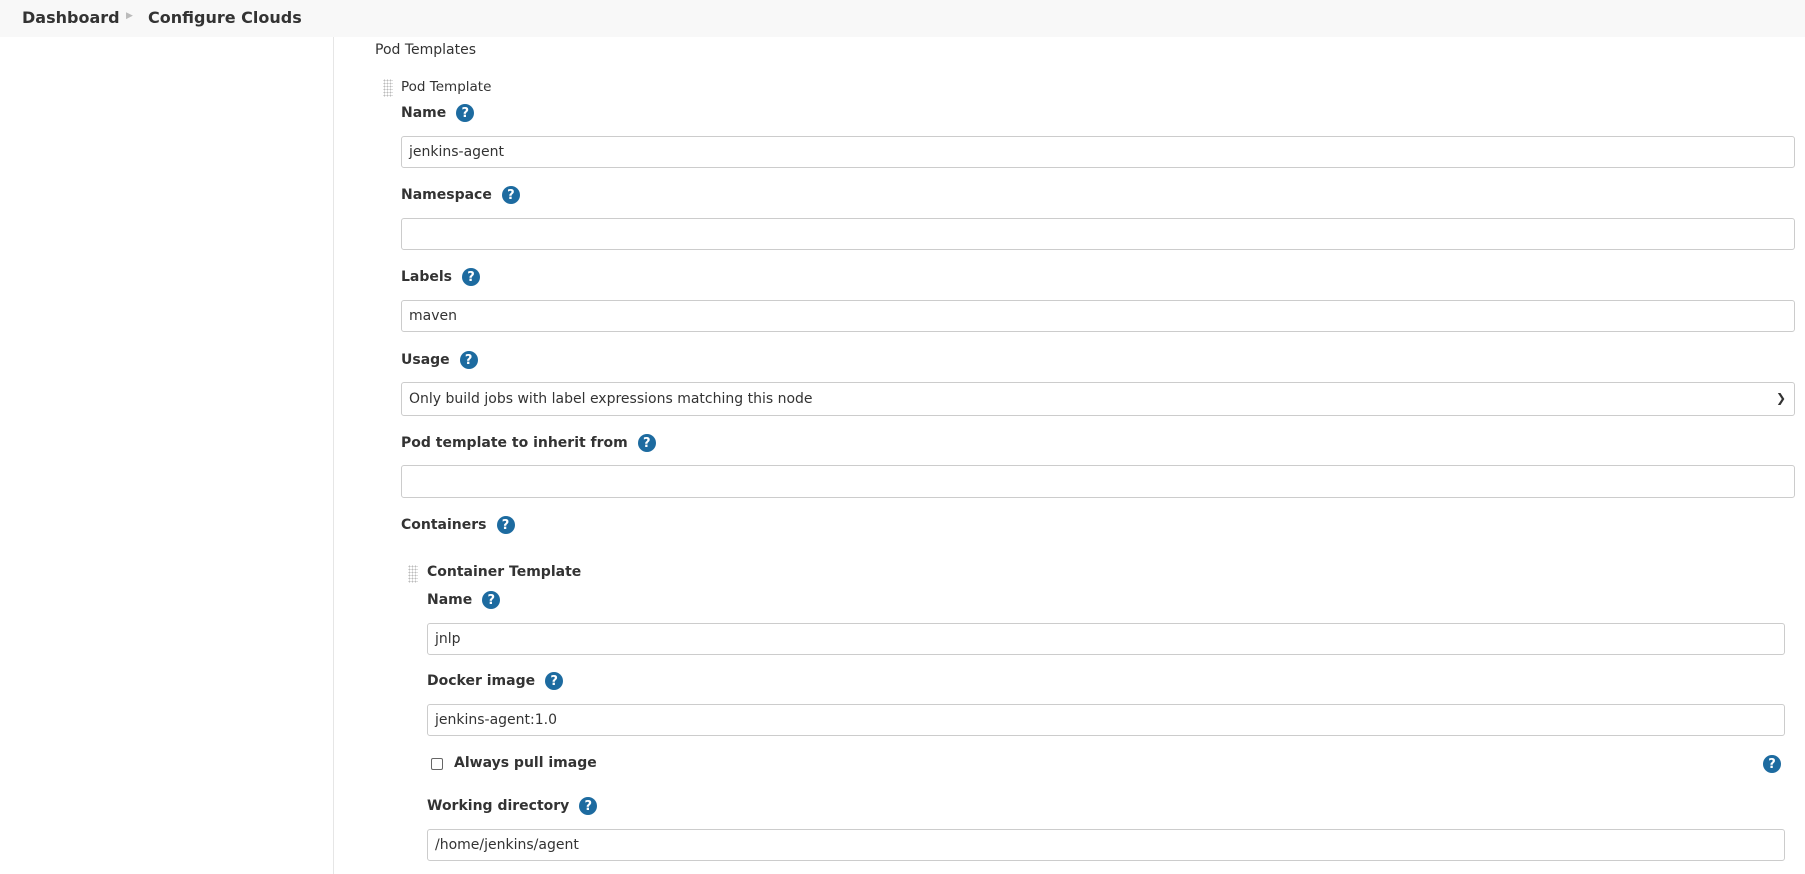  I want to click on breadcrumb-dashboard: Dashboard, so click(71, 17).